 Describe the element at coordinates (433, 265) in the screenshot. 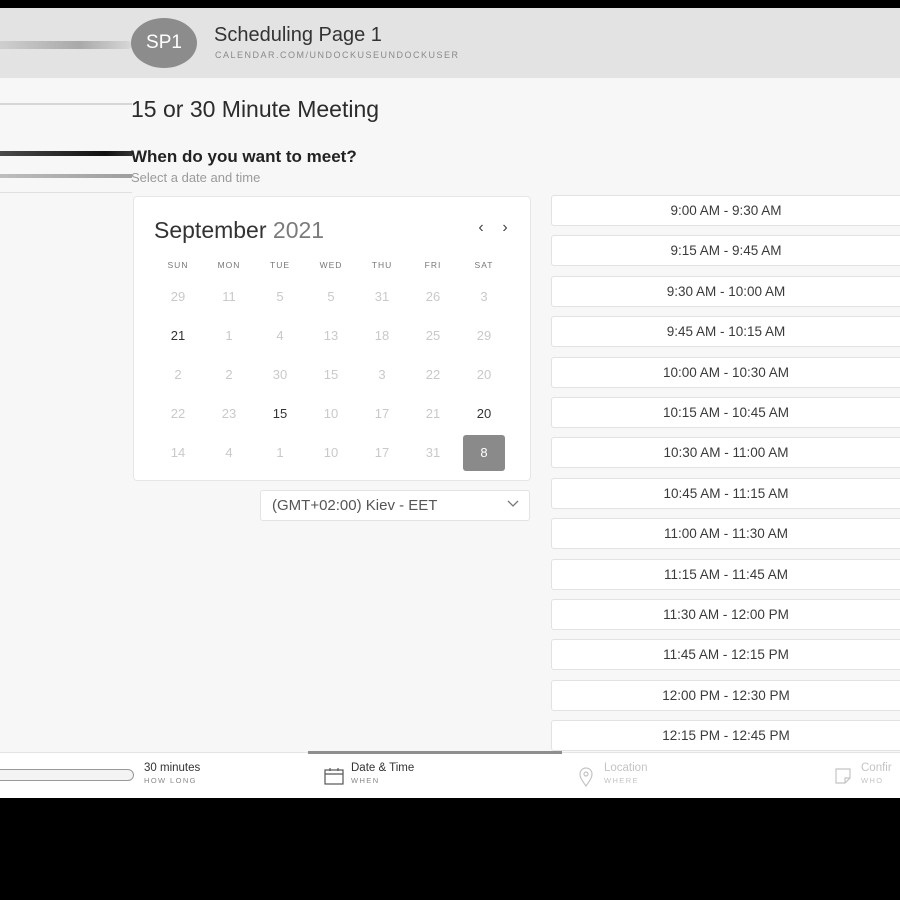

I see `weekday-label: FRI` at that location.